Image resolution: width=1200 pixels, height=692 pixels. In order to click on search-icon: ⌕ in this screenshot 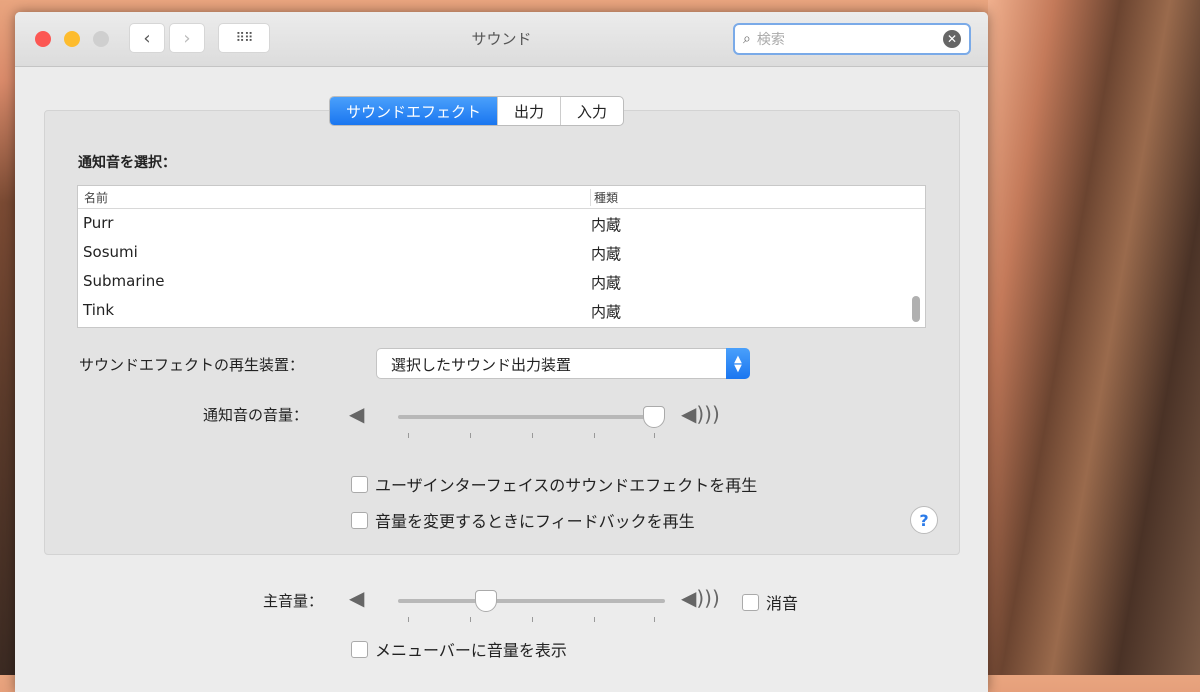, I will do `click(747, 39)`.